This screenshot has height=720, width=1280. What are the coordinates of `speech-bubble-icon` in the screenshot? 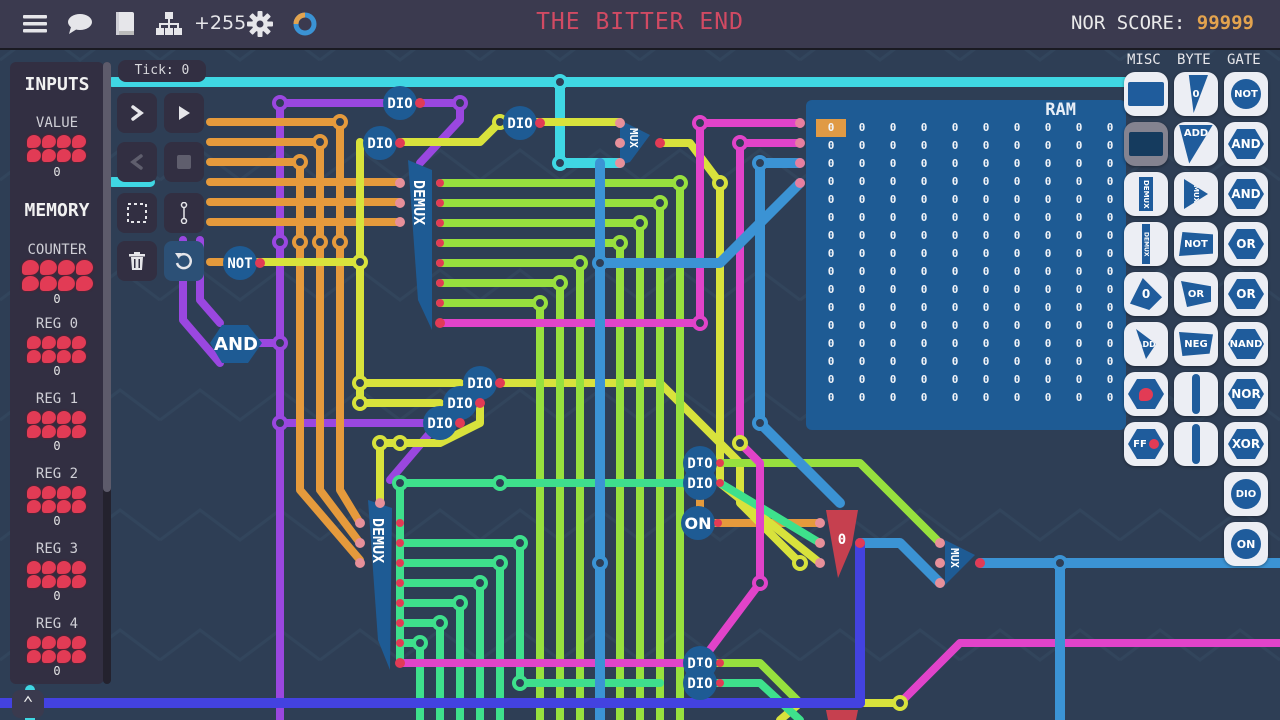 It's located at (80, 24).